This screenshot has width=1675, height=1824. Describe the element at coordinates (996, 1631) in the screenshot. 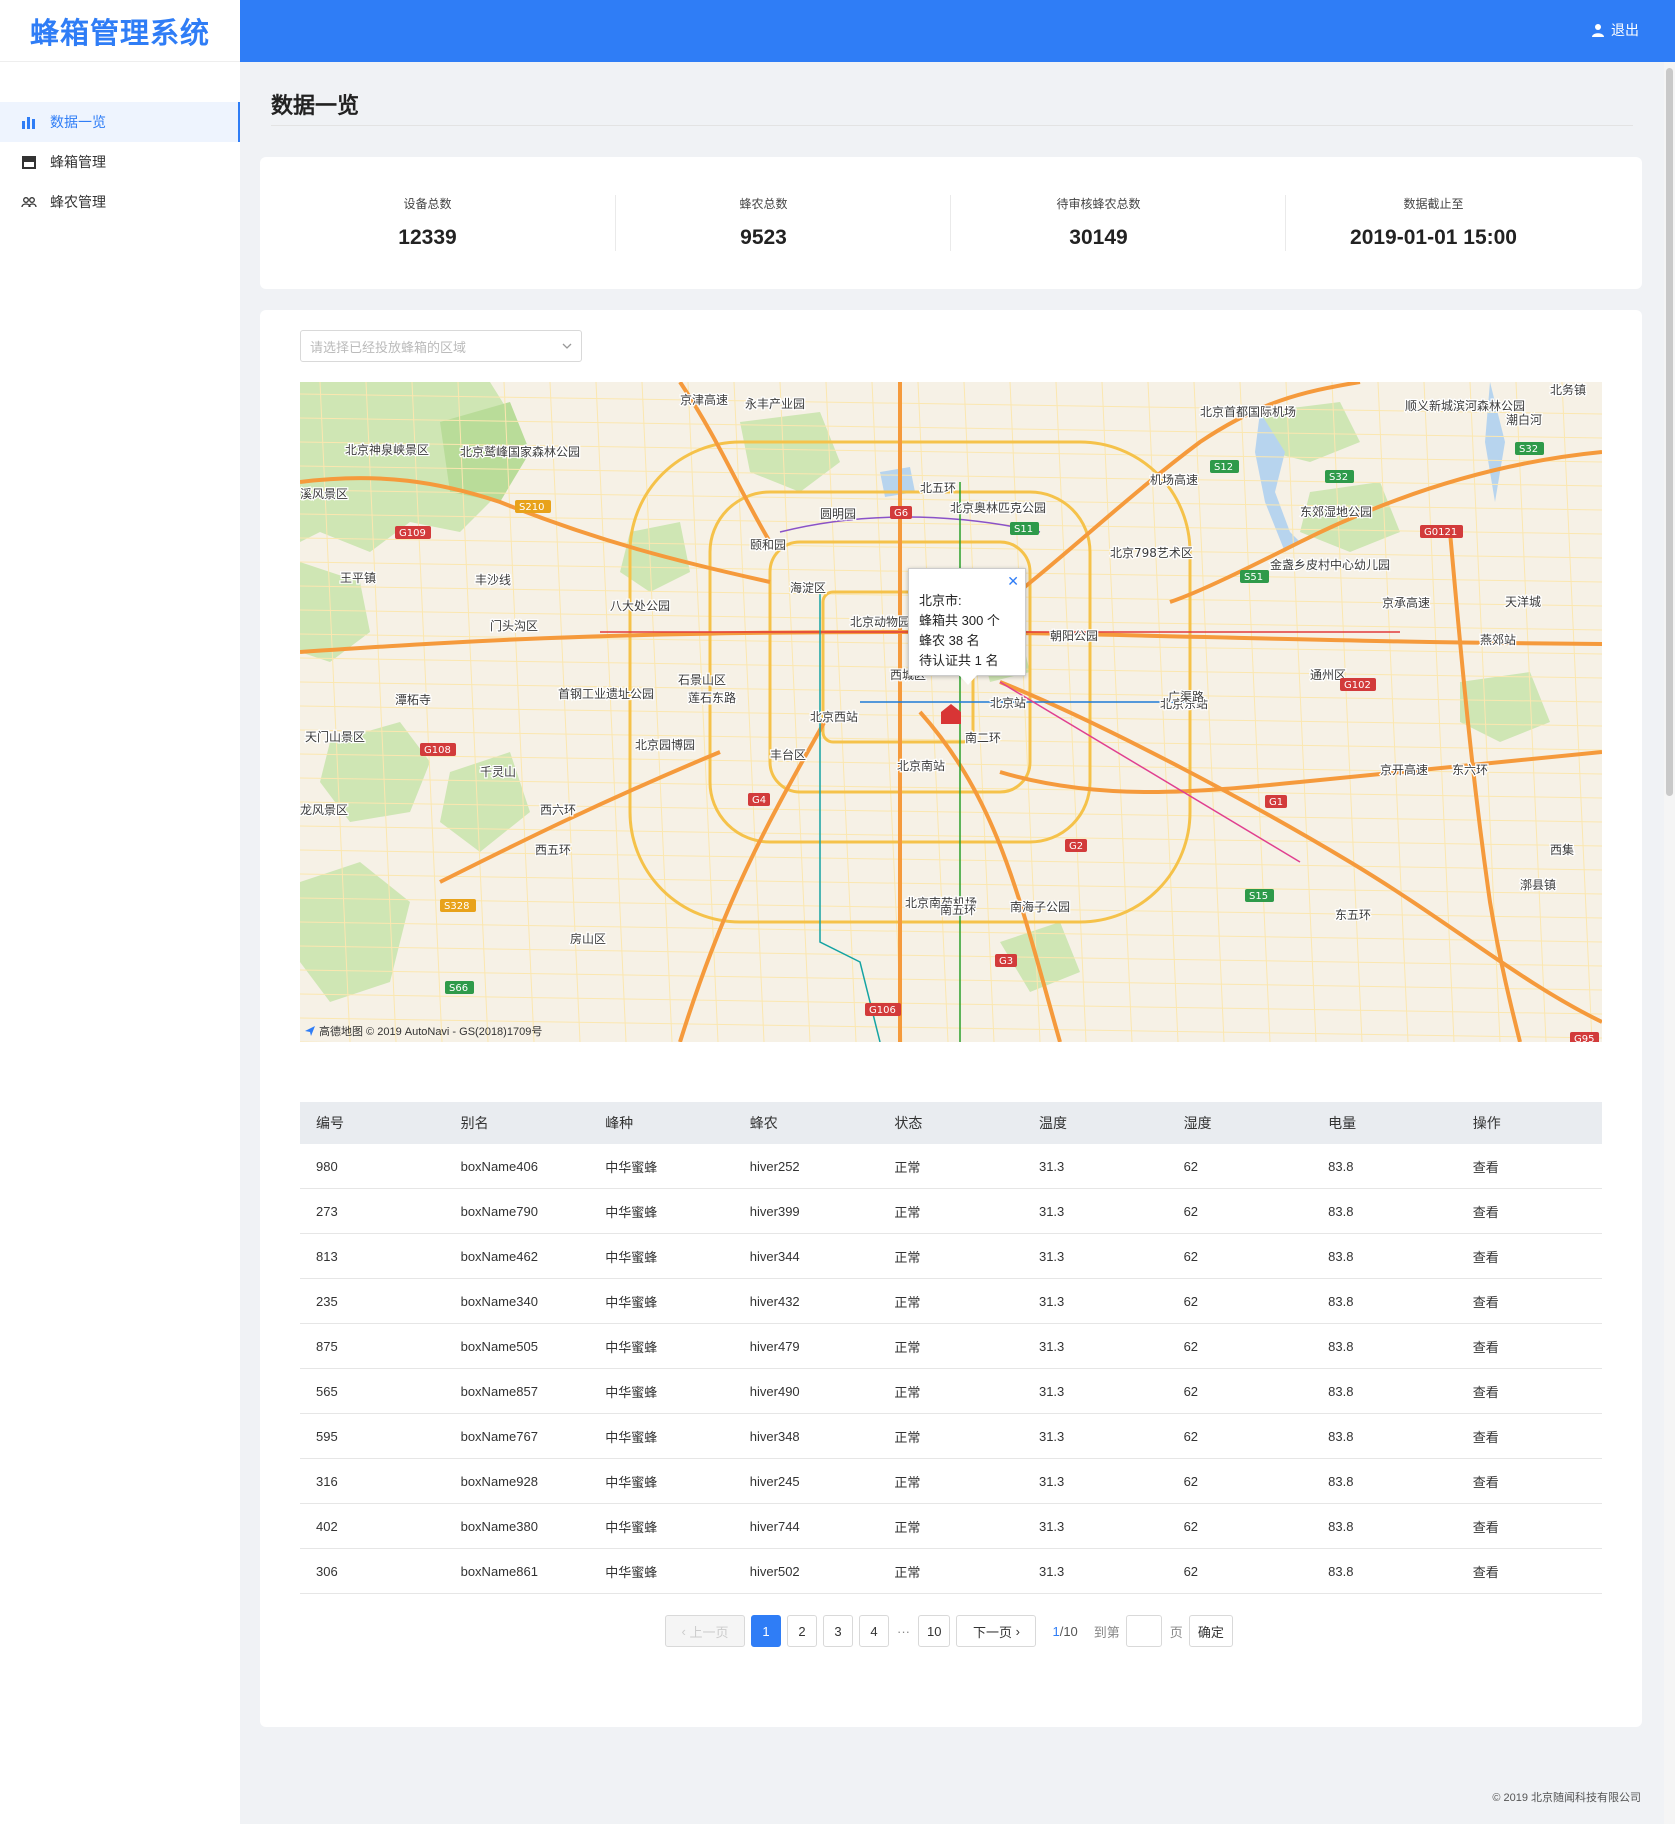

I see `next-page-button: 下一页 ›` at that location.